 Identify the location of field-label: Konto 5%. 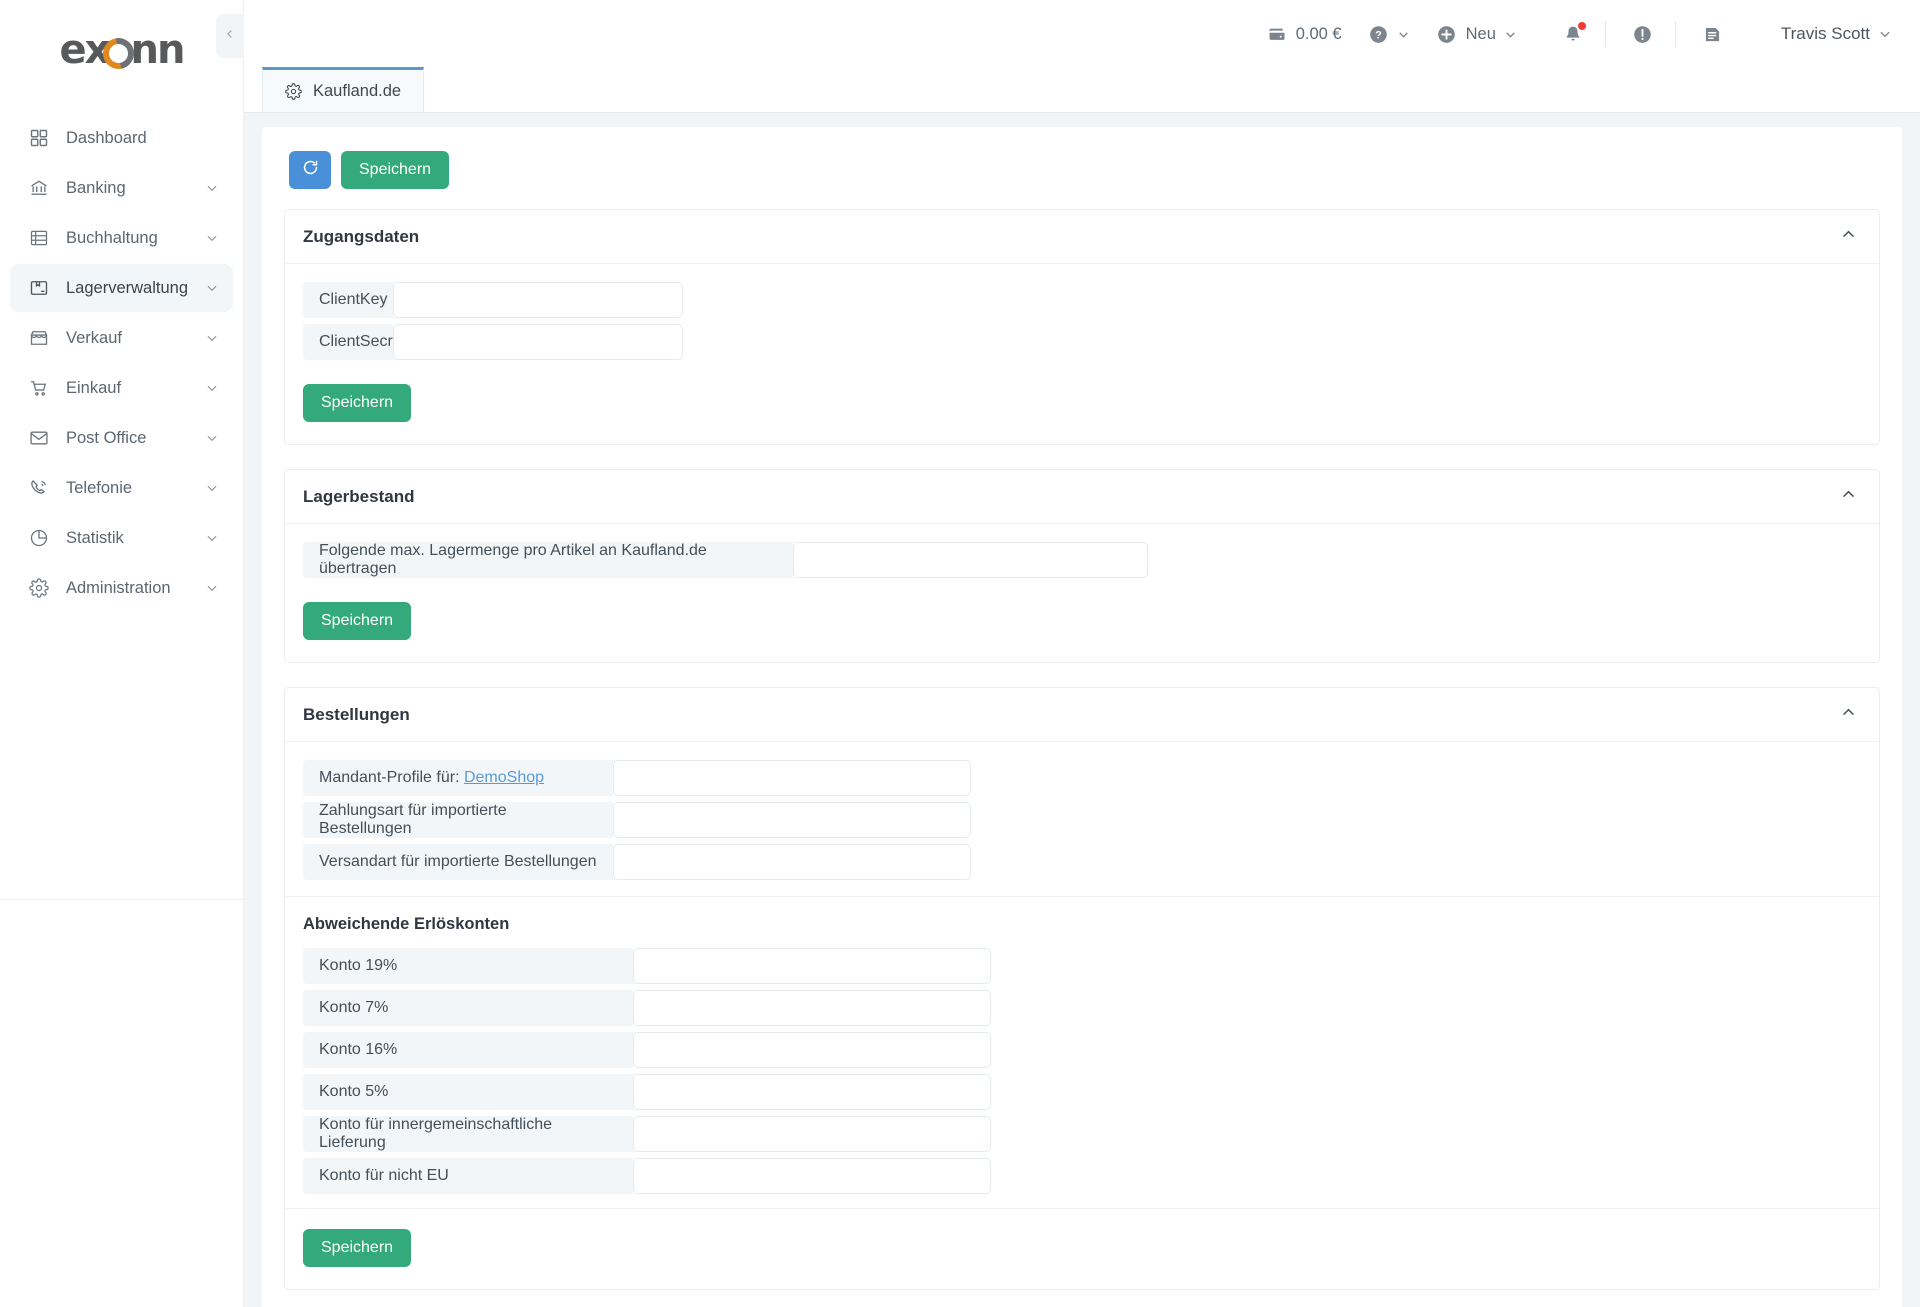
(468, 1092).